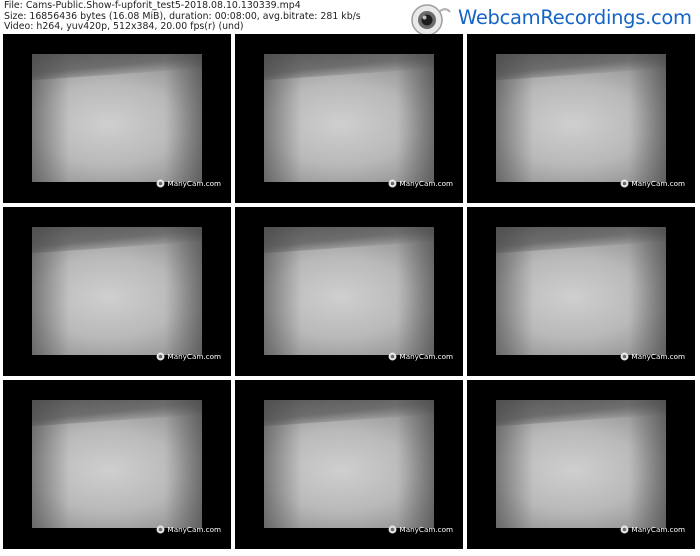 This screenshot has width=700, height=556. What do you see at coordinates (575, 17) in the screenshot?
I see `site-logo-text: WebcamRecordings.com` at bounding box center [575, 17].